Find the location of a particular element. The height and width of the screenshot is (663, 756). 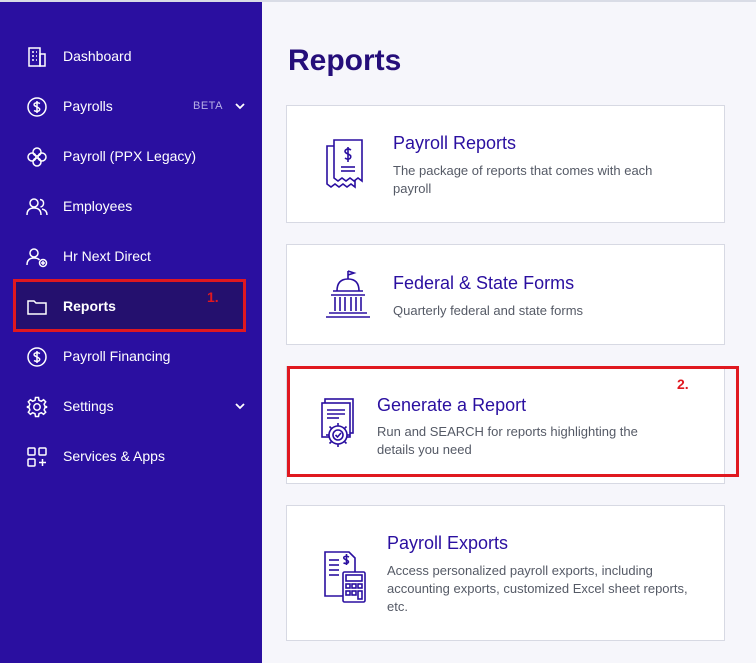

sidebar-item-payroll-financing: Payroll Financing is located at coordinates (130, 357).